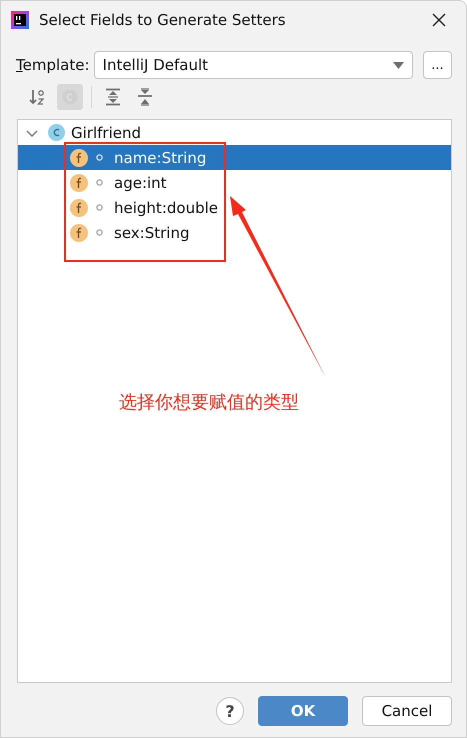  Describe the element at coordinates (106, 133) in the screenshot. I see `class-name: Girlfriend` at that location.